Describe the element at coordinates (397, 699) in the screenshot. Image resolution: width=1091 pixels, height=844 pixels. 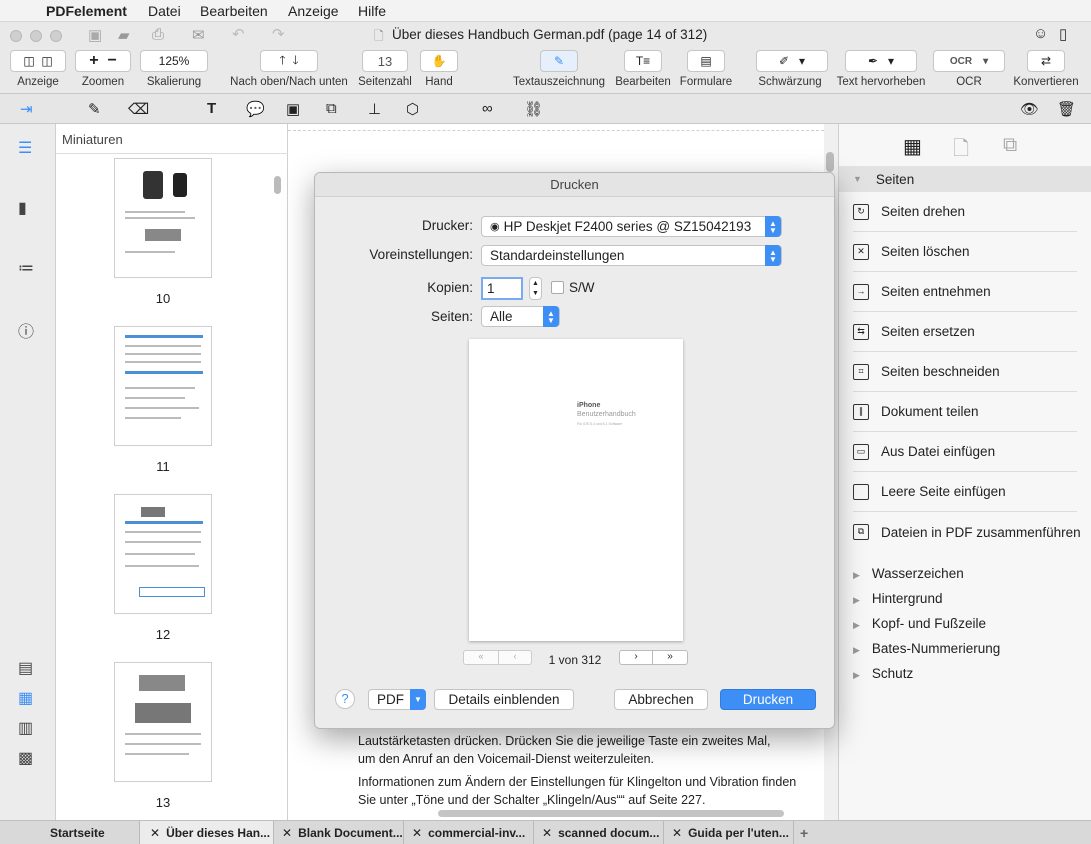
I see `pdf-menu-button: PDF ▼` at that location.